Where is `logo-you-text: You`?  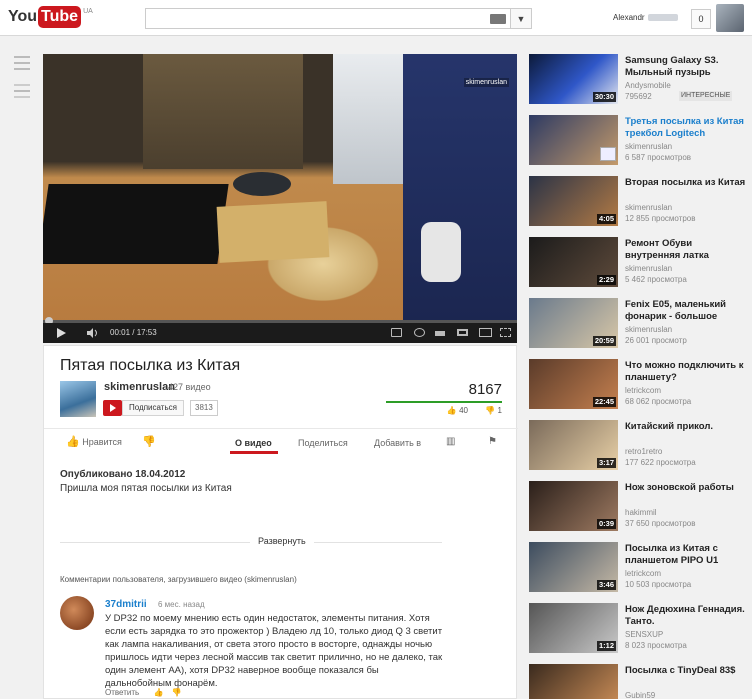 logo-you-text: You is located at coordinates (23, 16).